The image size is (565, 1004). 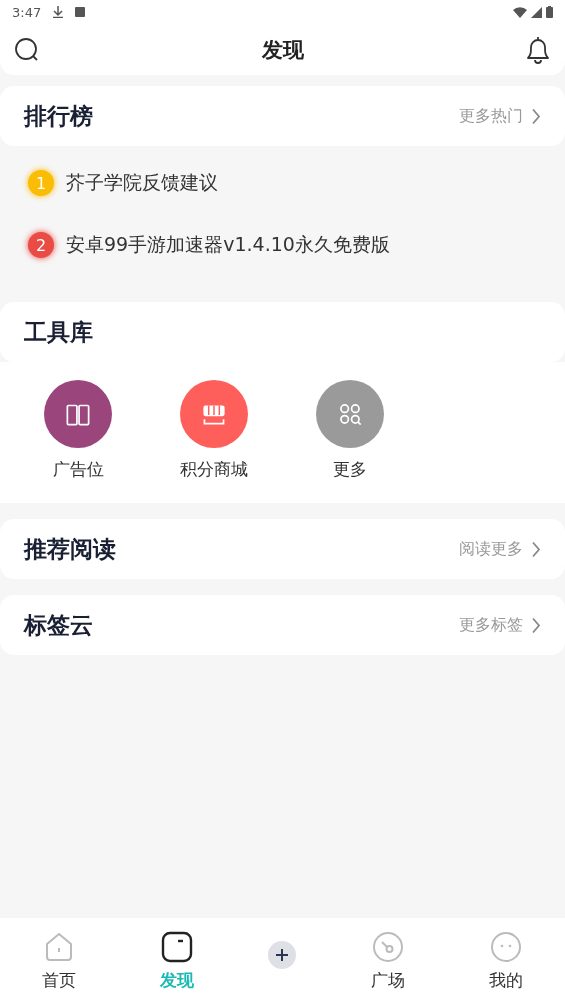 I want to click on section-header: 标签云 更多标签, so click(x=282, y=625).